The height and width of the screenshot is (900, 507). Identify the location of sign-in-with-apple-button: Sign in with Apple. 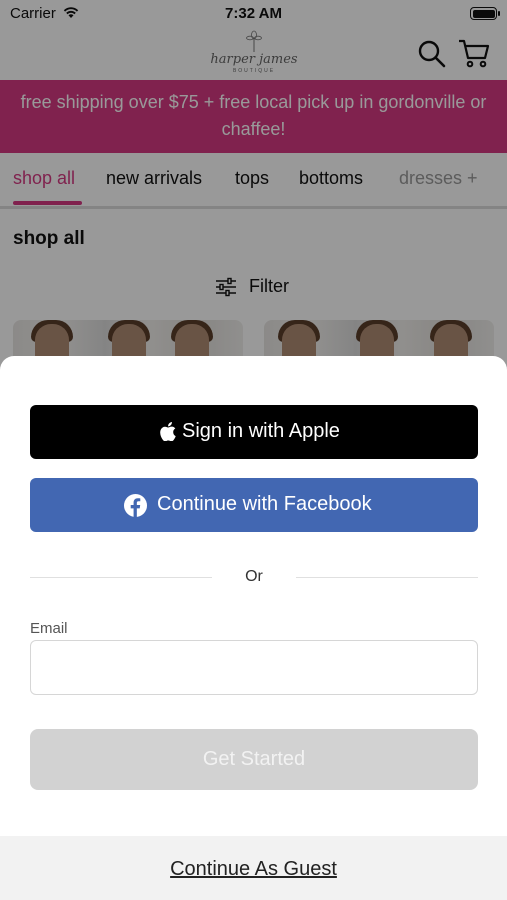
(254, 432).